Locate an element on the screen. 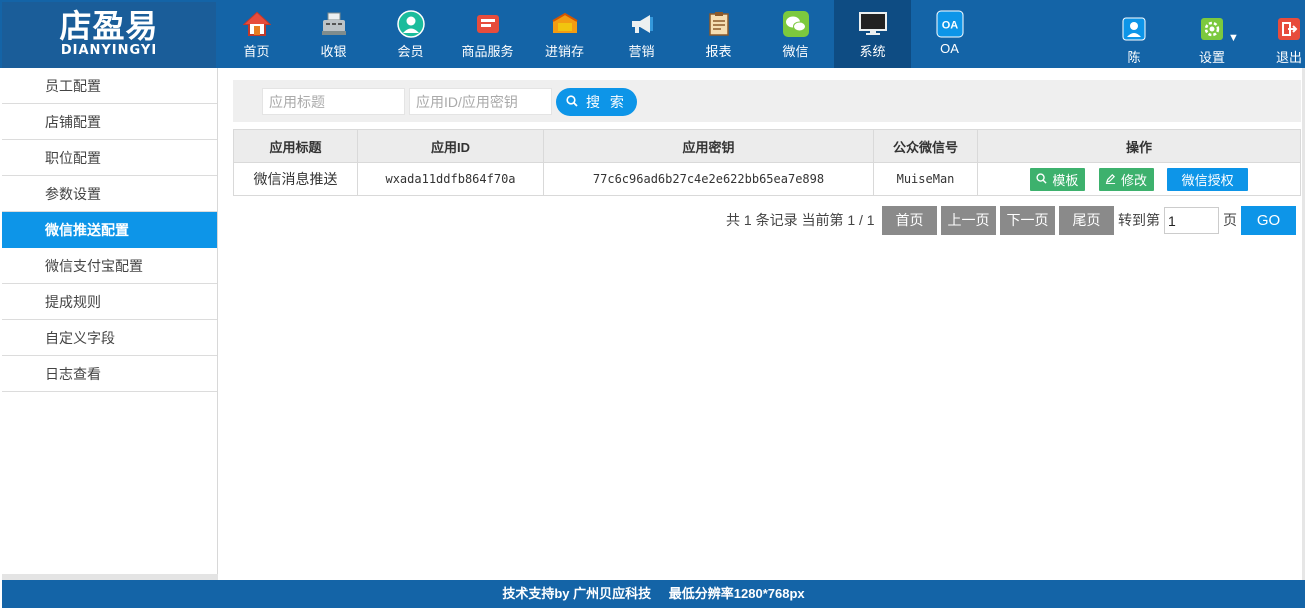 Image resolution: width=1305 pixels, height=608 pixels. goods-icon is located at coordinates (488, 24).